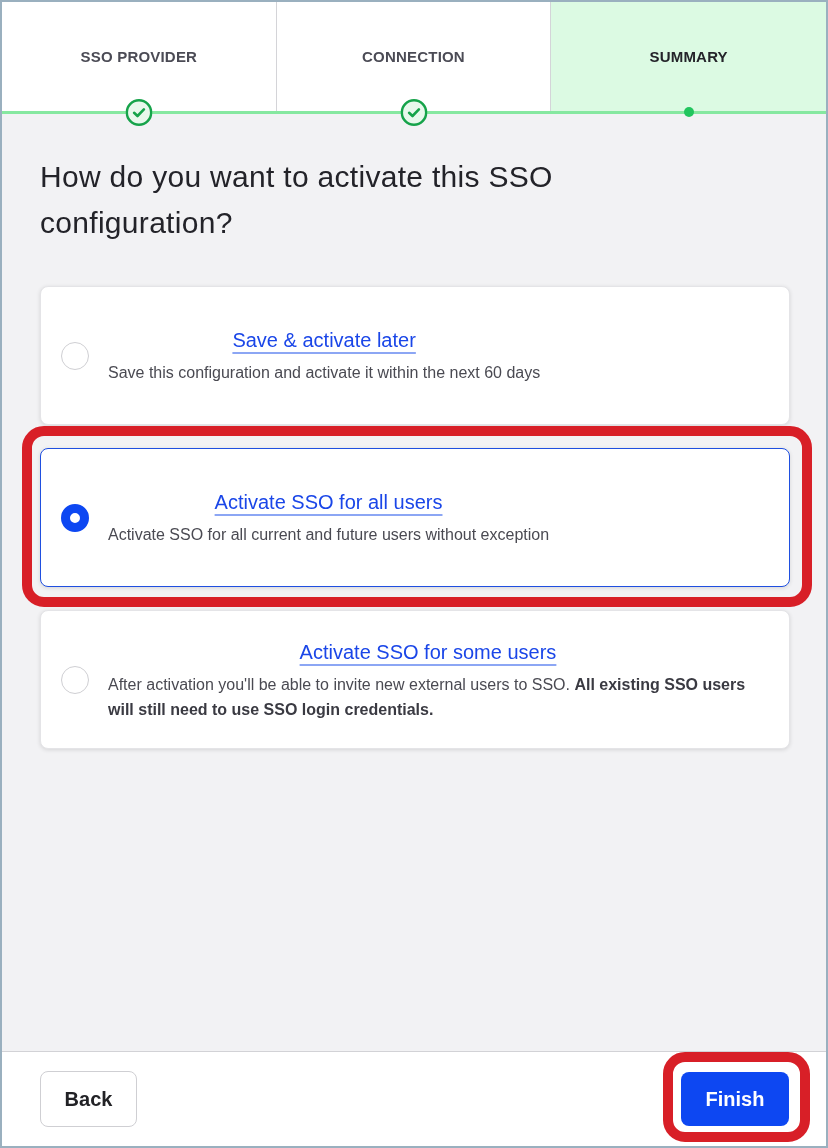  Describe the element at coordinates (297, 200) in the screenshot. I see `page-heading: How do you want to activate this SSO configuration?` at that location.